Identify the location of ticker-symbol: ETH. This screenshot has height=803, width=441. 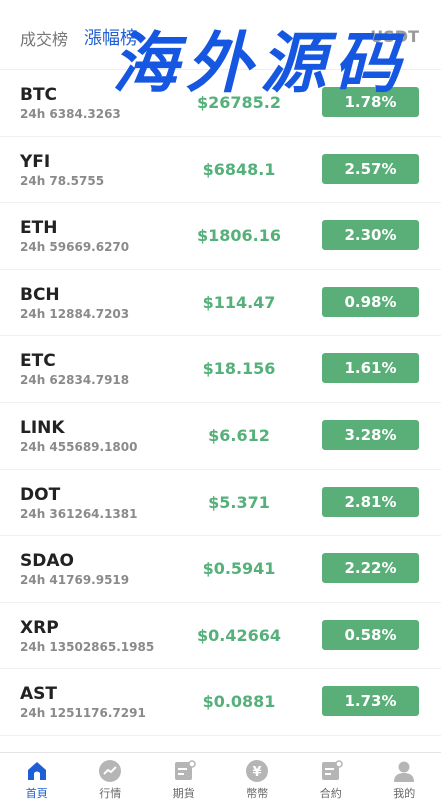
(39, 228).